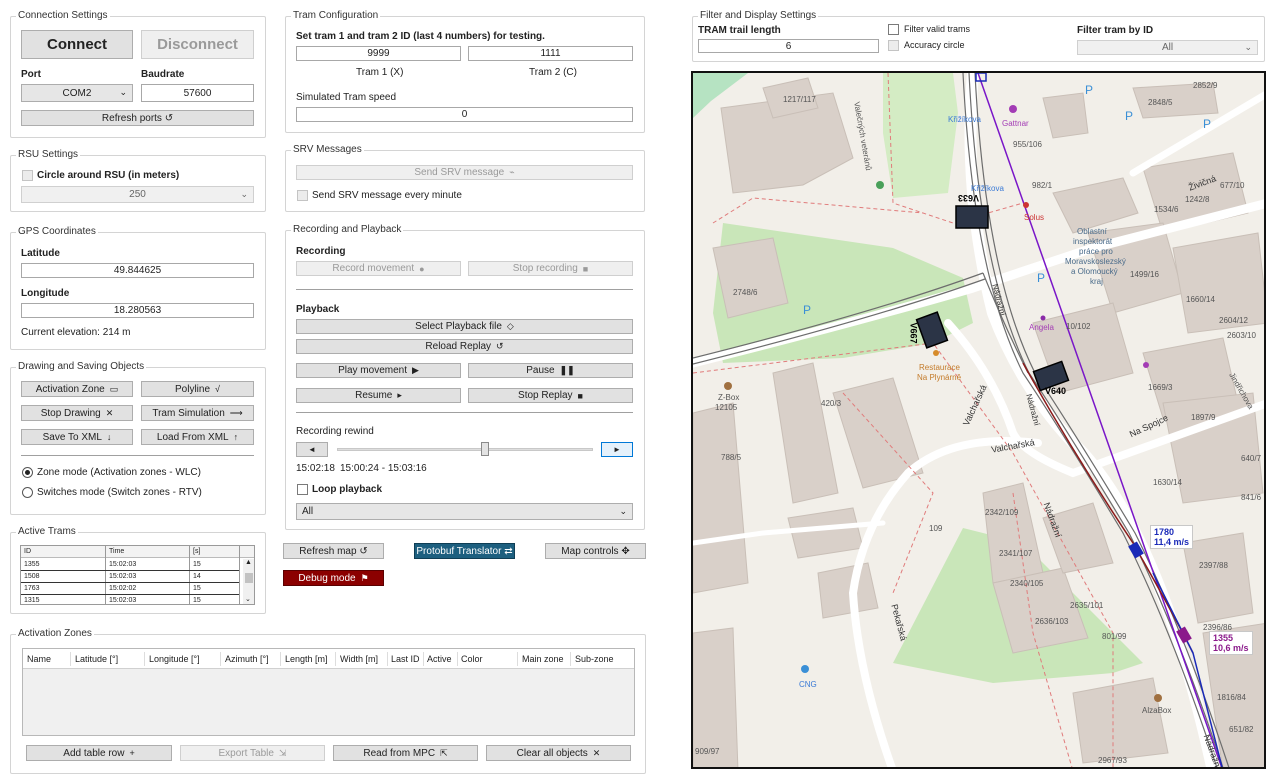  I want to click on connection-settings-title: Connection Settings, so click(63, 15).